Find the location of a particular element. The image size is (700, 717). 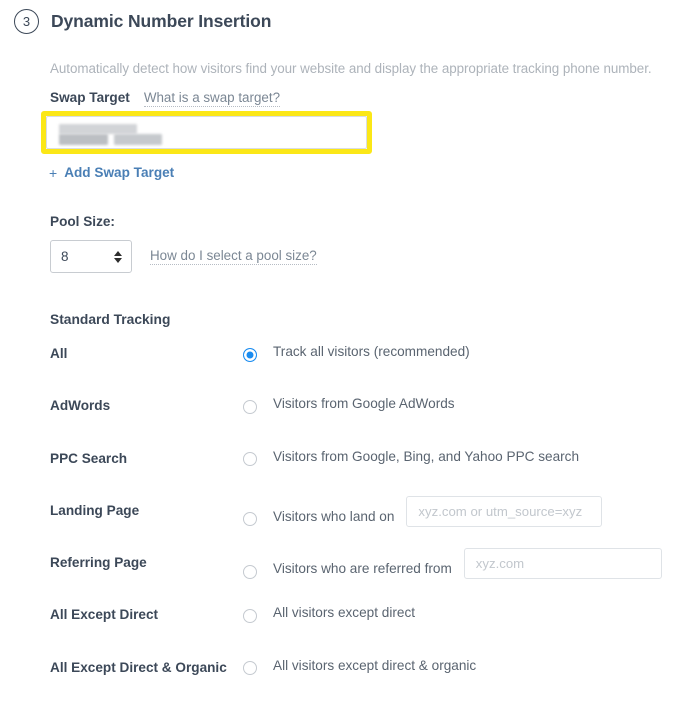

add-swap-target-label: Add Swap Target is located at coordinates (119, 172).